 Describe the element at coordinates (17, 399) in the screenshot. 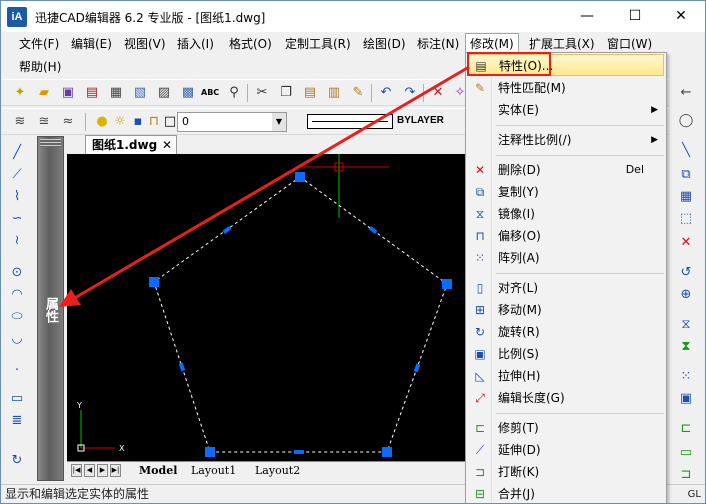

I see `rectangle-icon: ▭` at that location.